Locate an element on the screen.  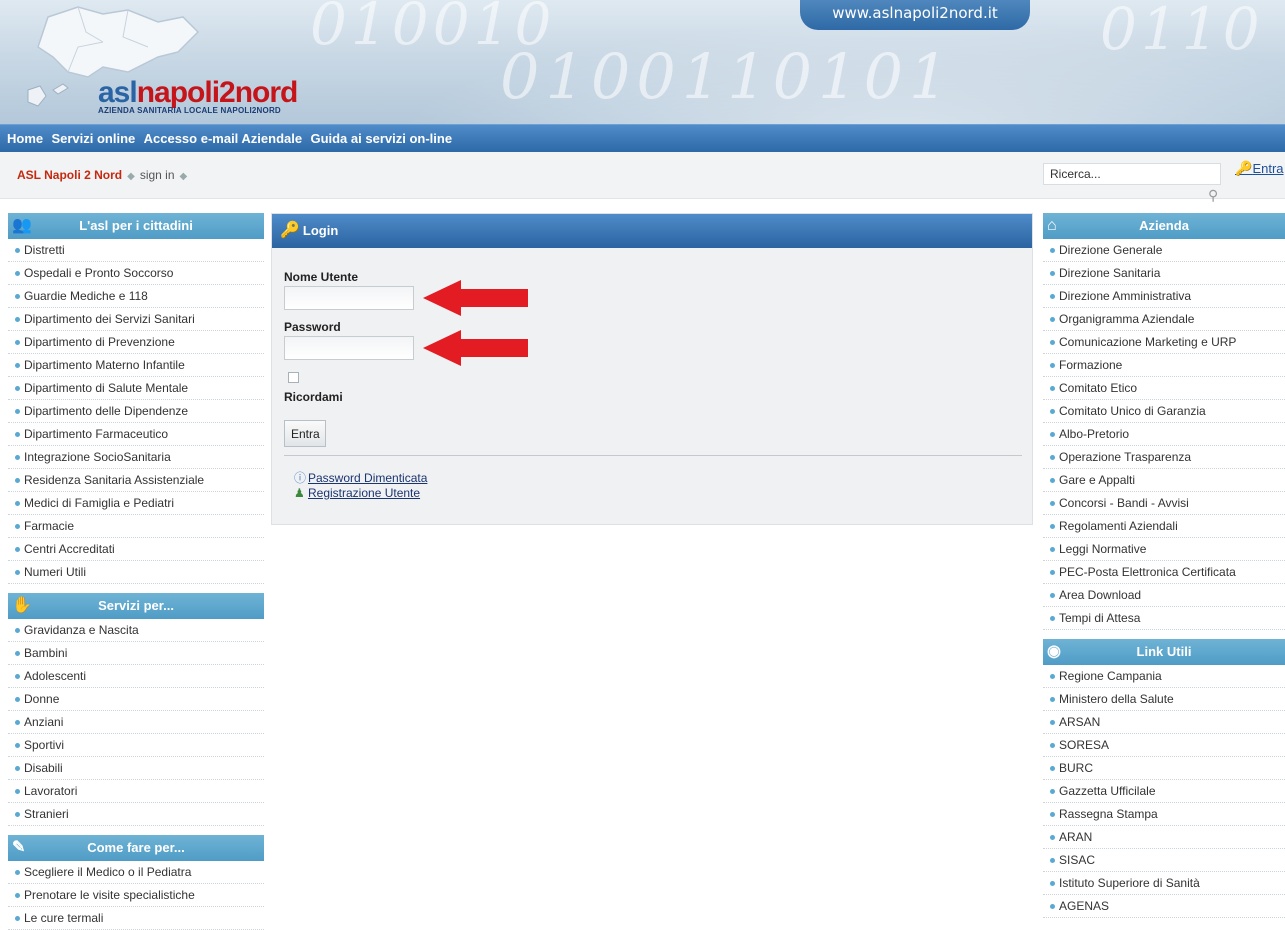
sidebar-item-tempi-attesa: Tempi di Attesa is located at coordinates (1164, 618).